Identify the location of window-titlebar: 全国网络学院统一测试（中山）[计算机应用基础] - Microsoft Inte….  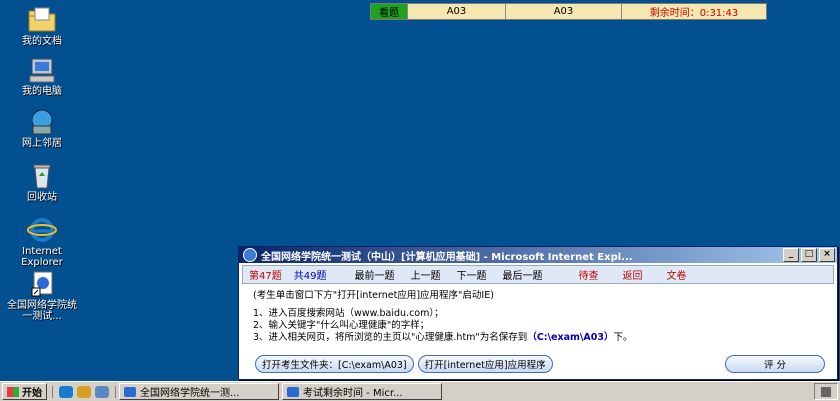
(538, 255).